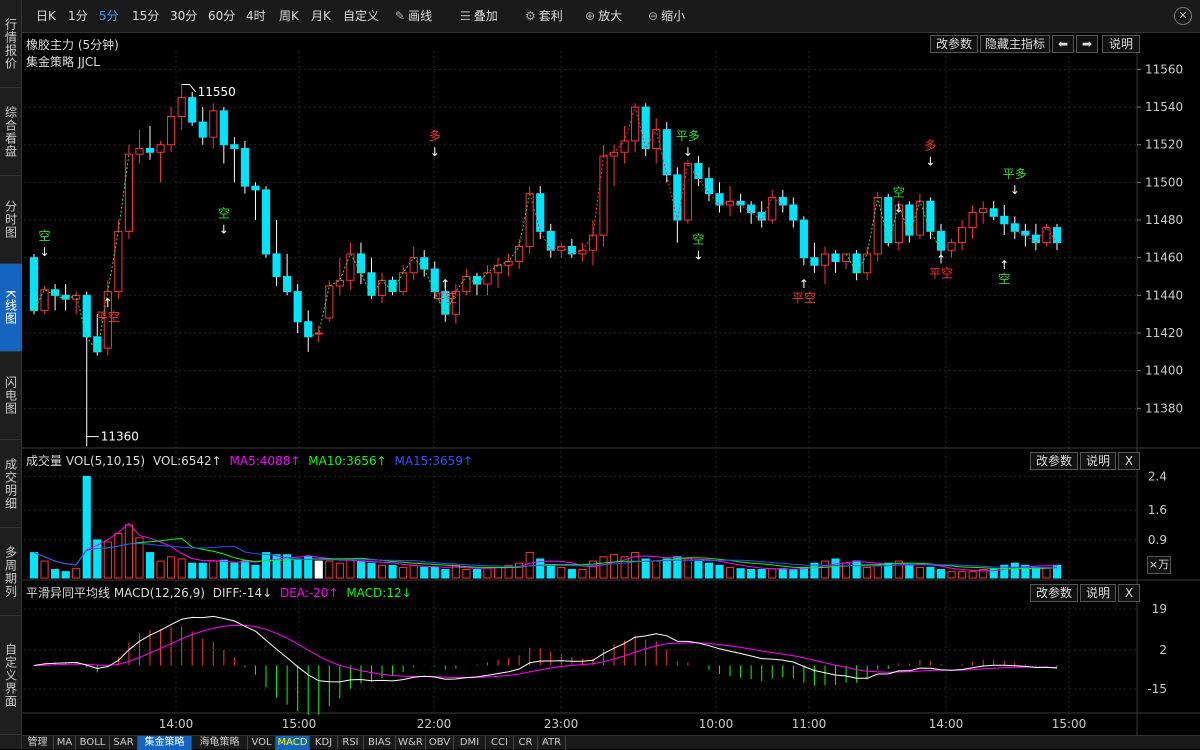  Describe the element at coordinates (1129, 593) in the screenshot. I see `macd-close-button: X` at that location.